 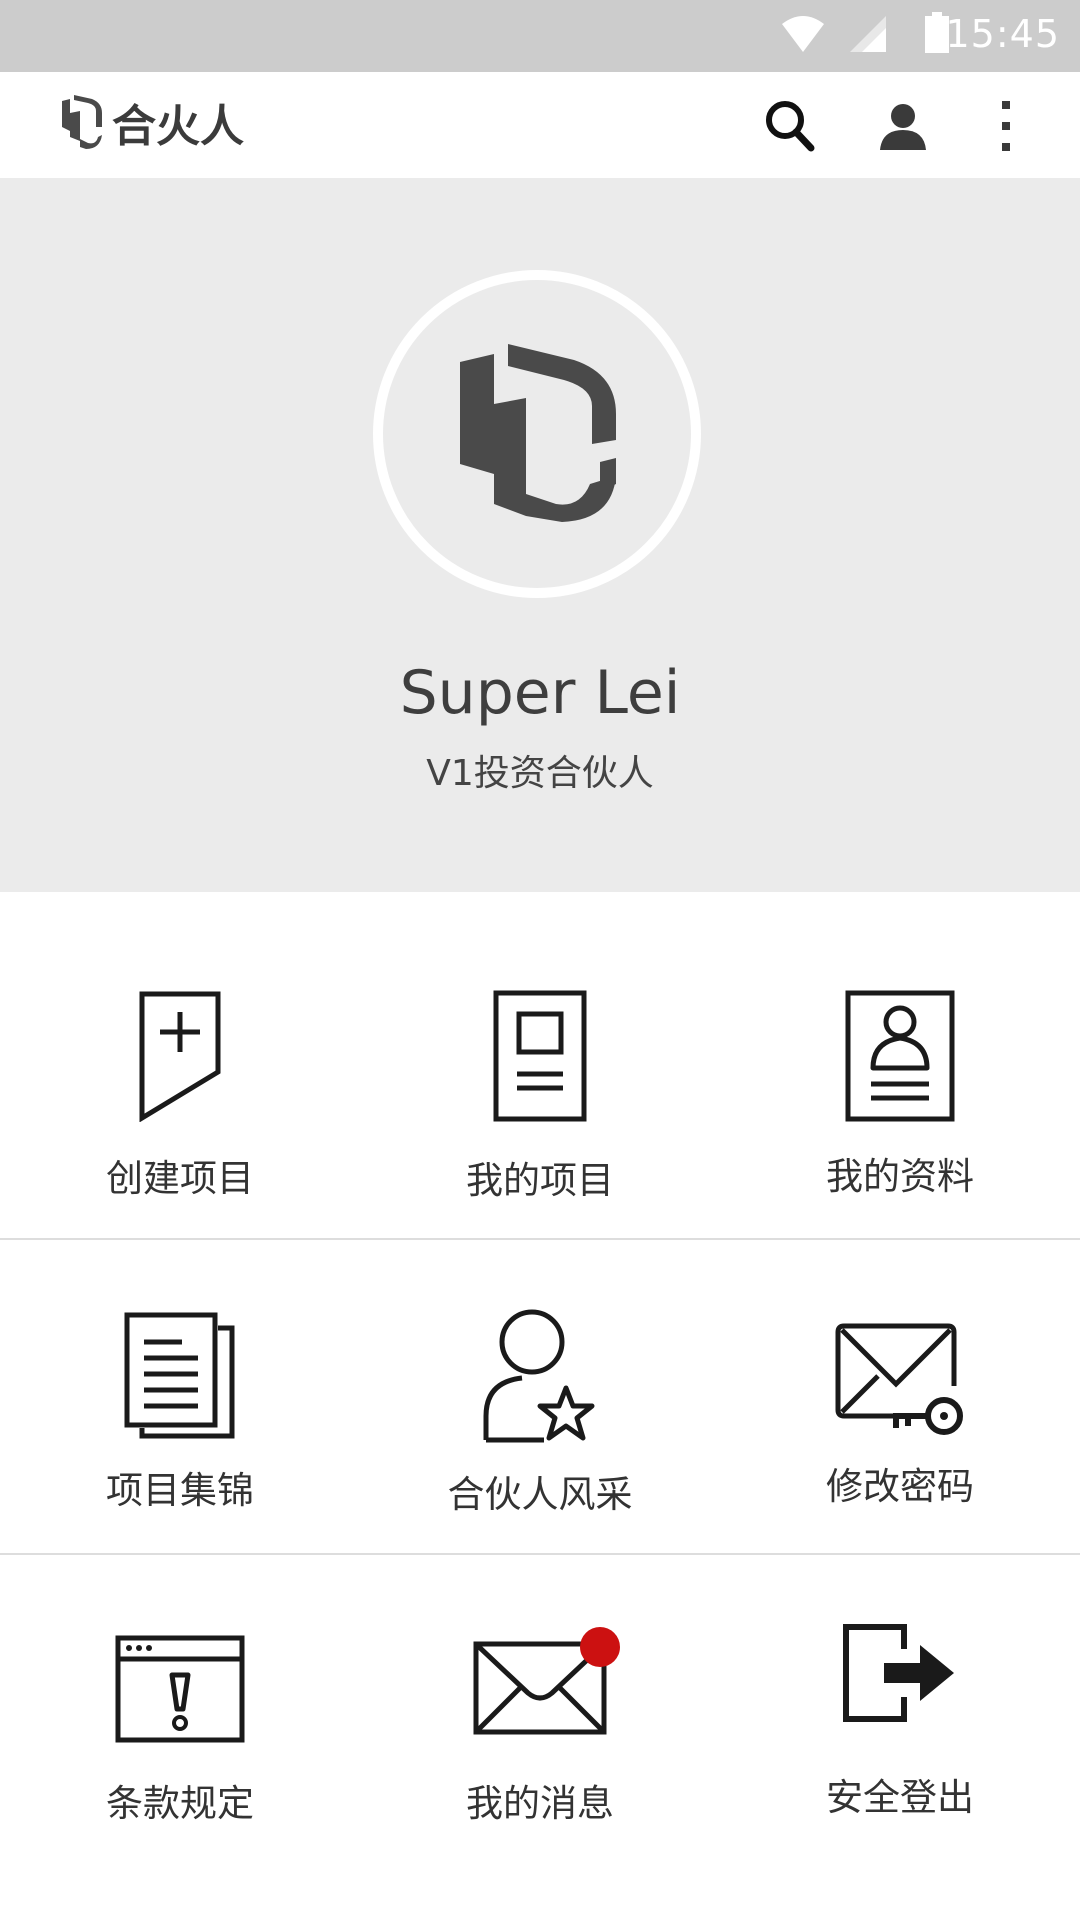 I want to click on search-button, so click(x=790, y=126).